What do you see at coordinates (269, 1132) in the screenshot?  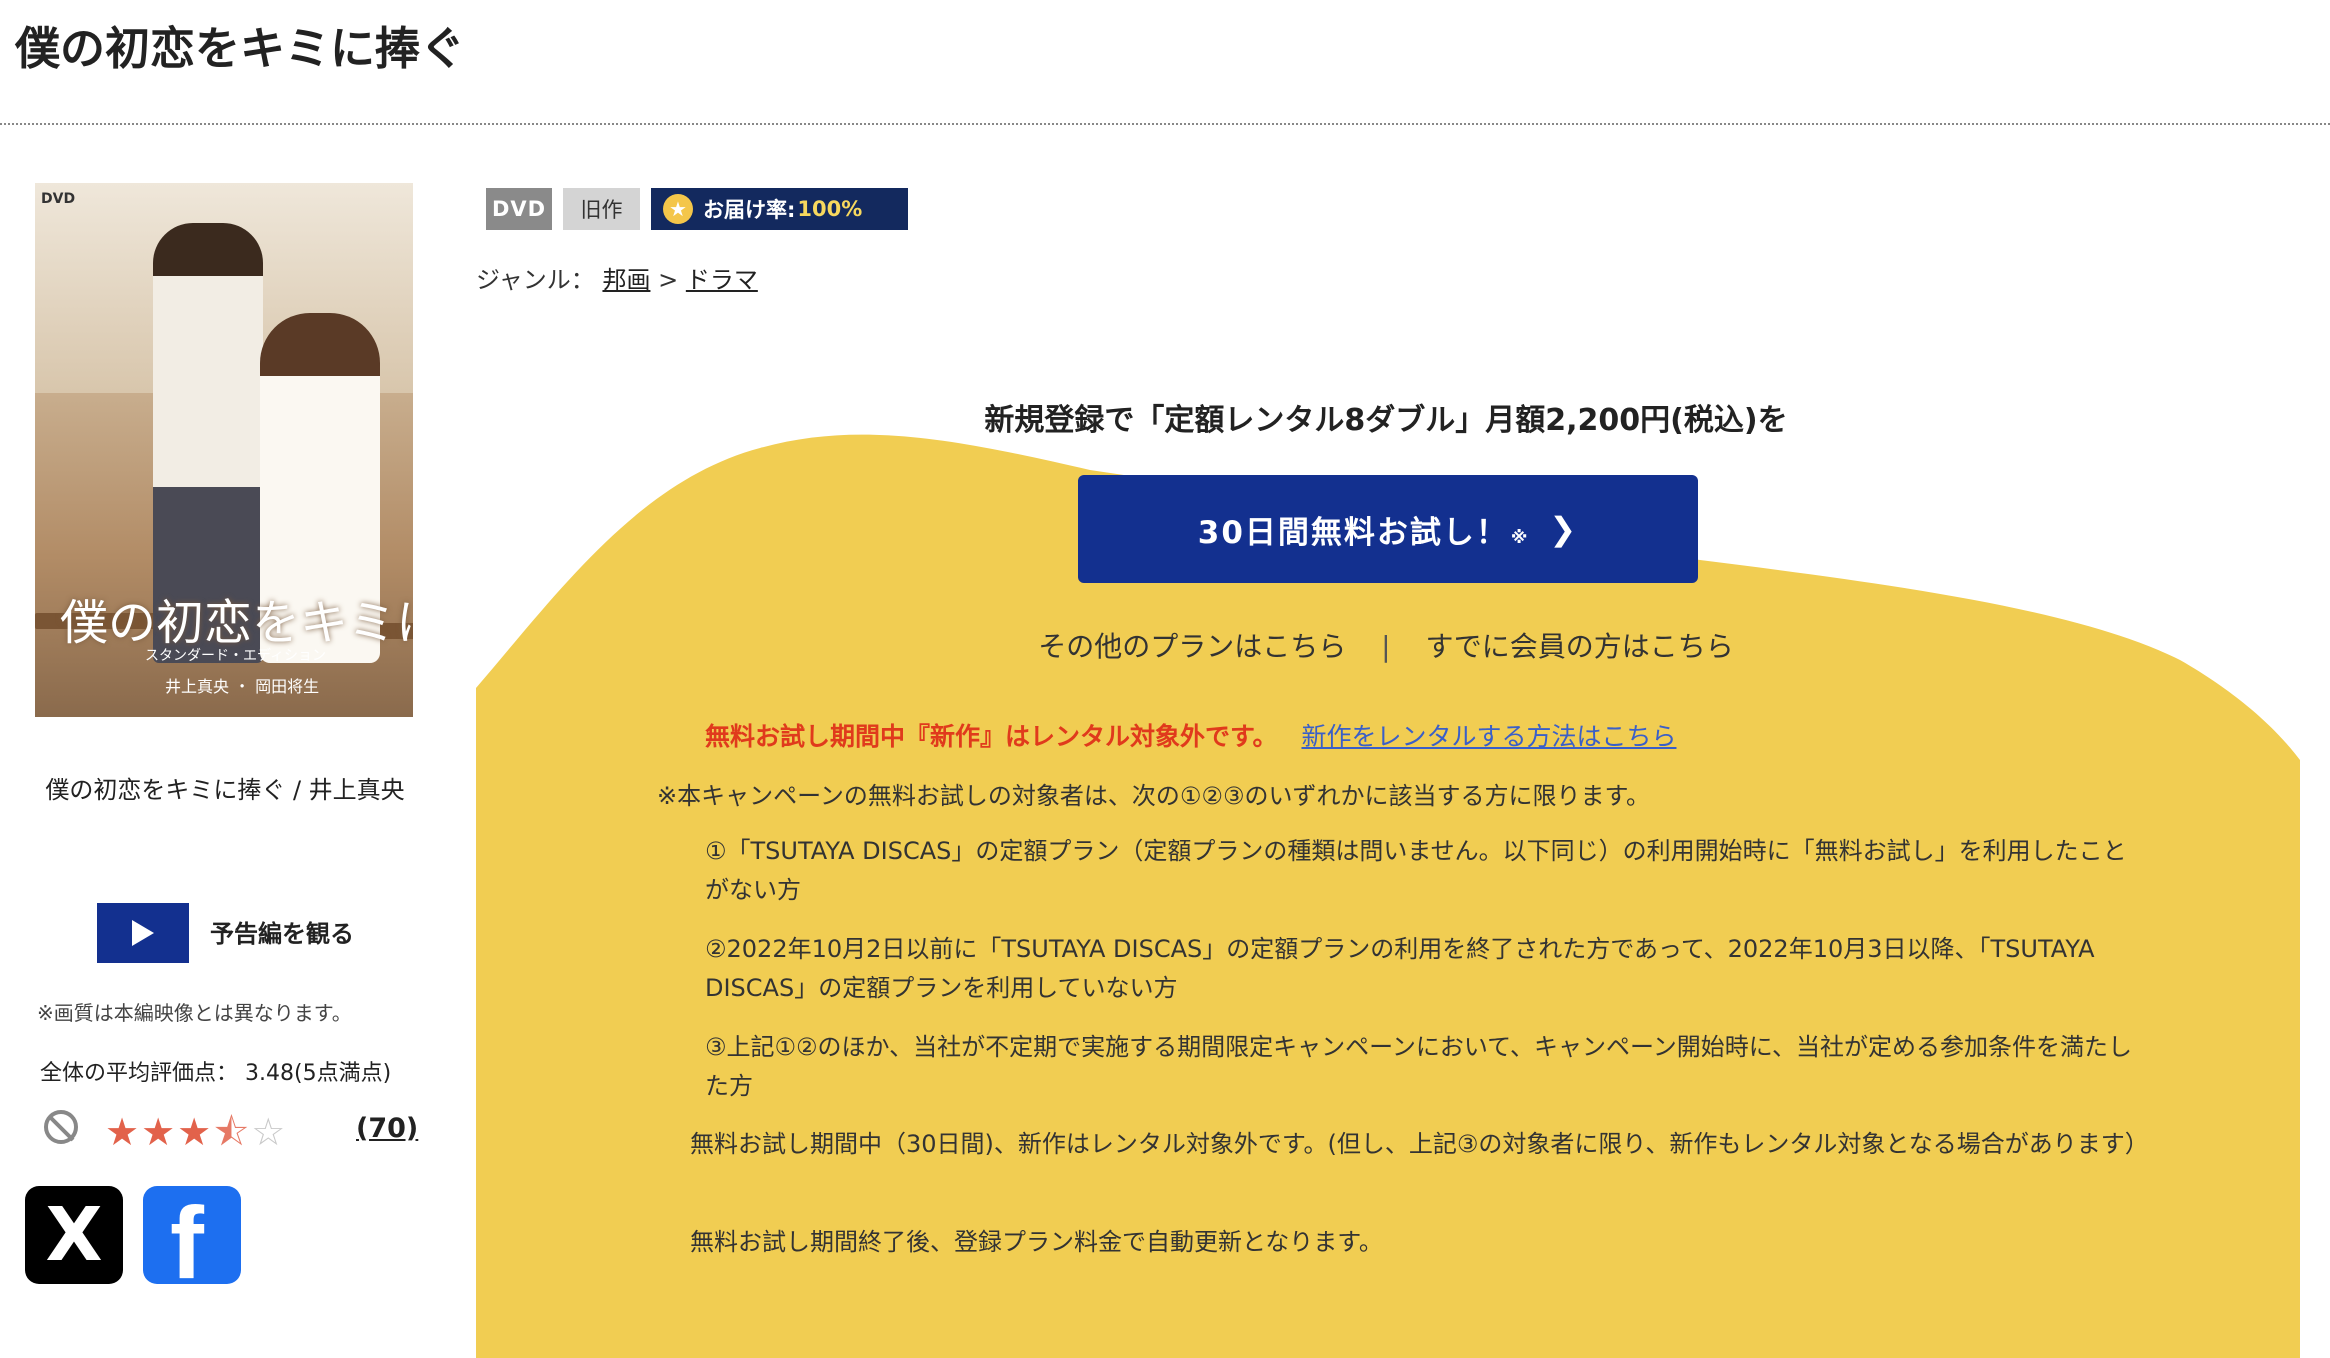 I see `empty-star-icon: ☆` at bounding box center [269, 1132].